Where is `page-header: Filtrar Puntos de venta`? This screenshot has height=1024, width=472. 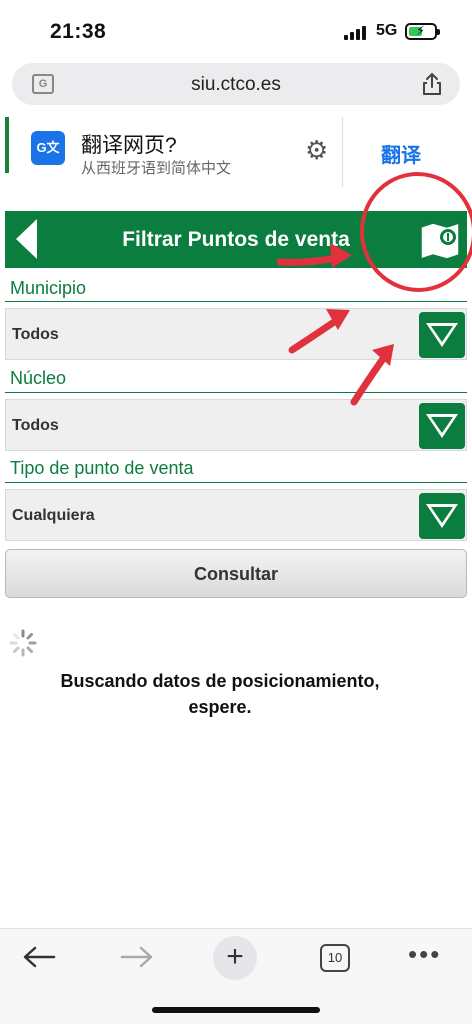
page-header: Filtrar Puntos de venta is located at coordinates (236, 239).